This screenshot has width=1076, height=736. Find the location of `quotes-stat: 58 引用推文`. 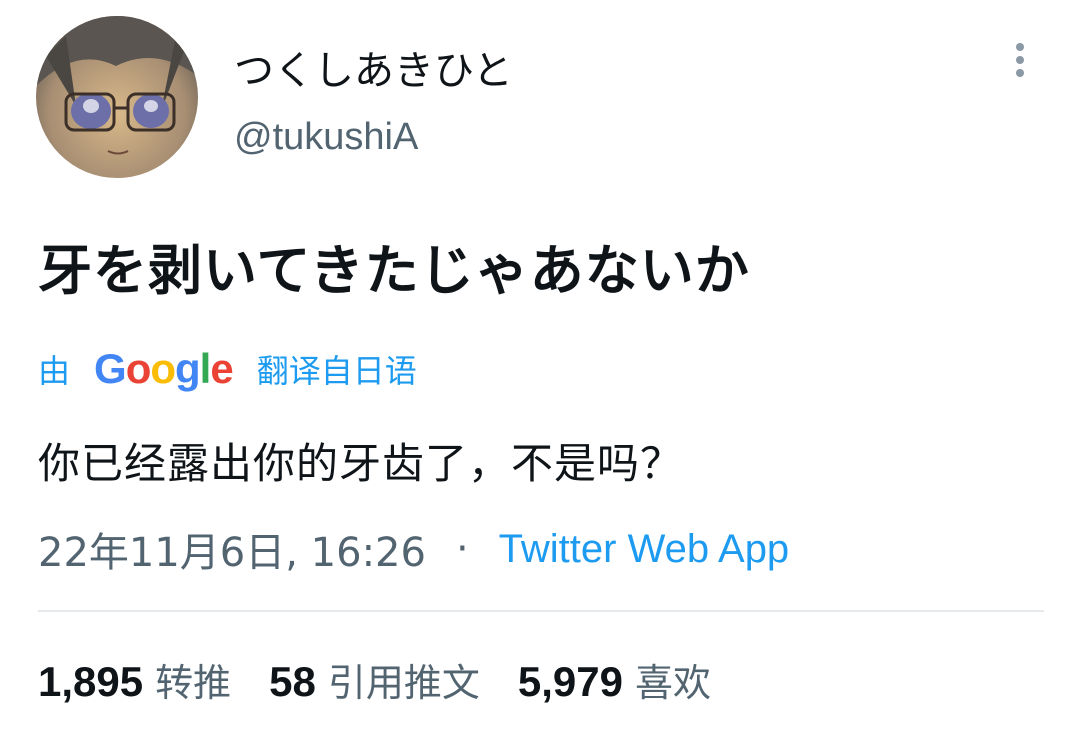

quotes-stat: 58 引用推文 is located at coordinates (374, 679).